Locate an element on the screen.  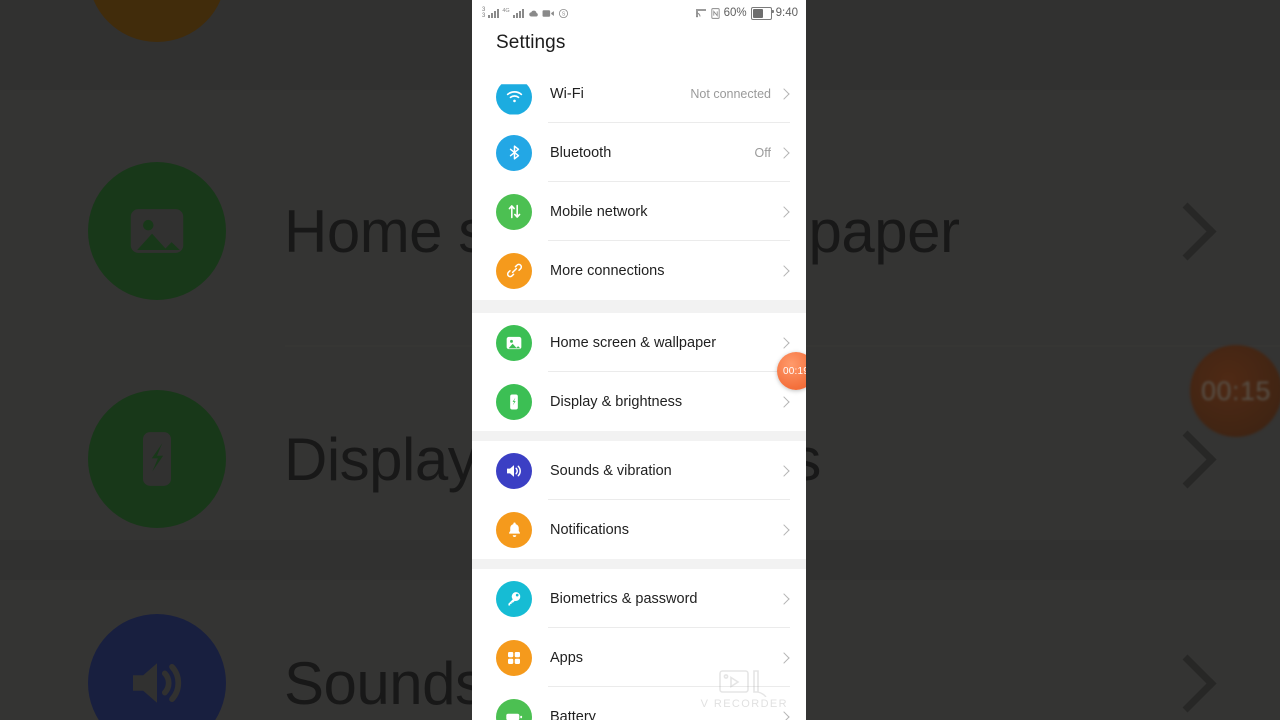
grid-apps-icon is located at coordinates (514, 657).